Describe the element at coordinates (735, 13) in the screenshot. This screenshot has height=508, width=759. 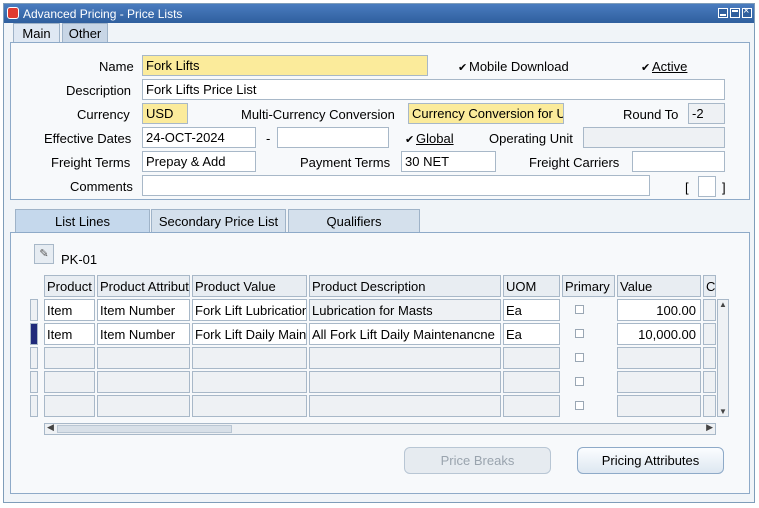
I see `maximize-icon` at that location.